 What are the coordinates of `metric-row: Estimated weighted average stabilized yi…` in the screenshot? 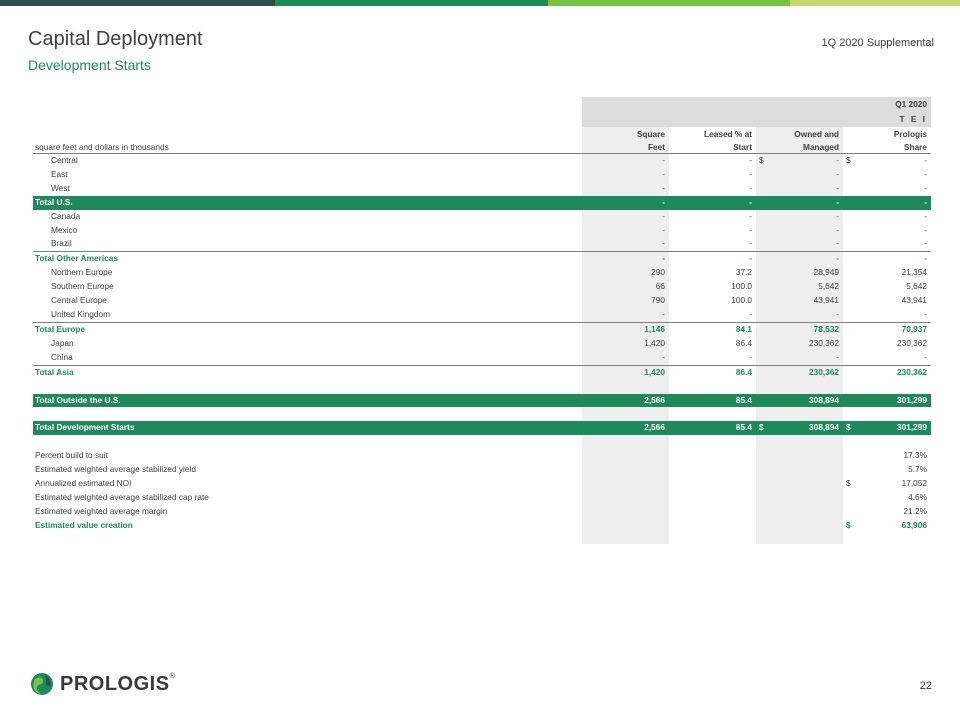 It's located at (482, 470).